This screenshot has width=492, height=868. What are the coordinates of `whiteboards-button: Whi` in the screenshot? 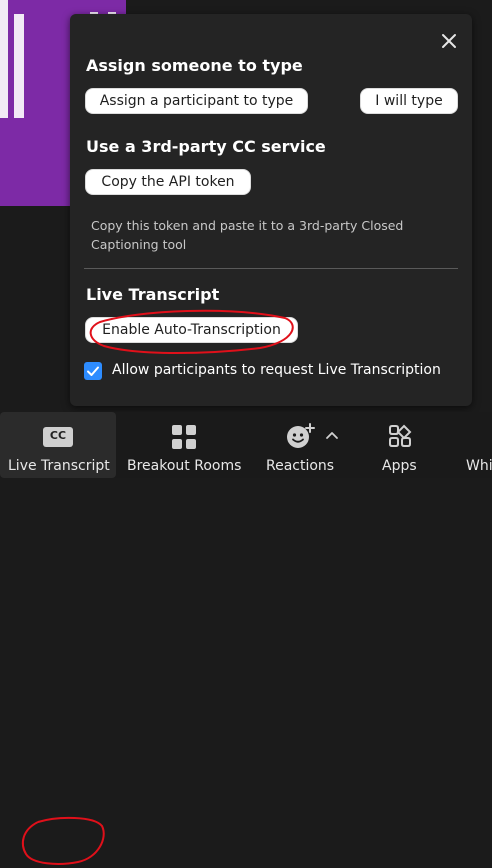 It's located at (476, 445).